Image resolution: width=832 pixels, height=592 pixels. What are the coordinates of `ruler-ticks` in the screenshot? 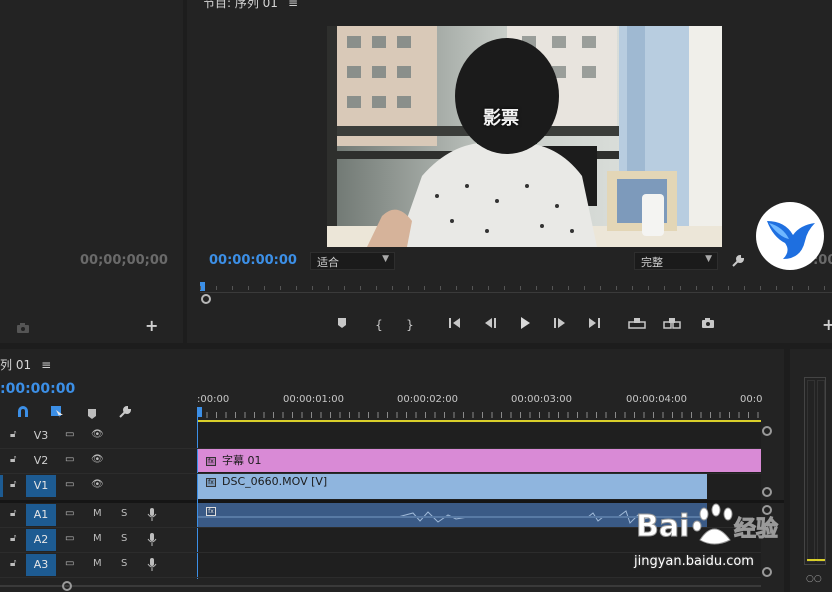 It's located at (479, 415).